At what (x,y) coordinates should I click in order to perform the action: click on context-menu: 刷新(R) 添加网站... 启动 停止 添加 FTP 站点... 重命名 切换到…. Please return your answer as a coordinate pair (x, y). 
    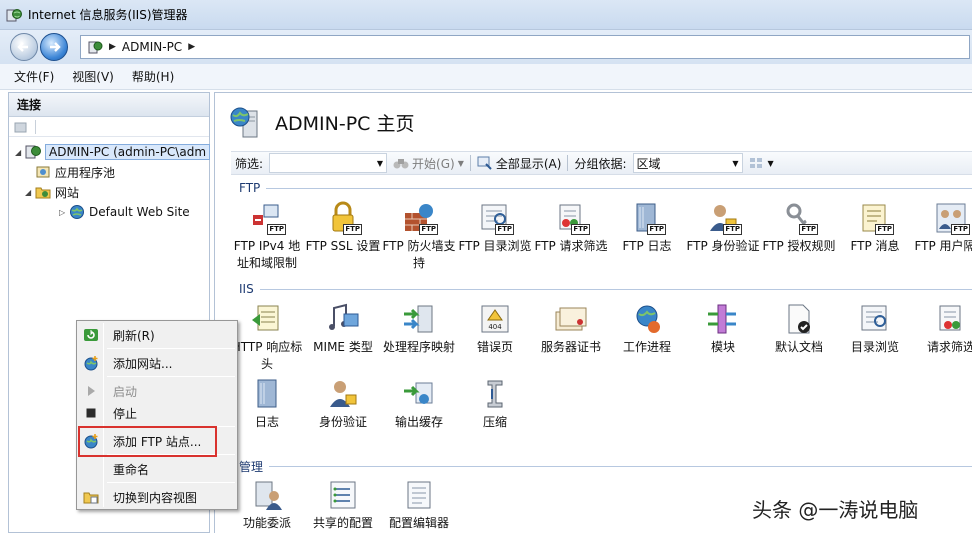
    Looking at the image, I should click on (157, 415).